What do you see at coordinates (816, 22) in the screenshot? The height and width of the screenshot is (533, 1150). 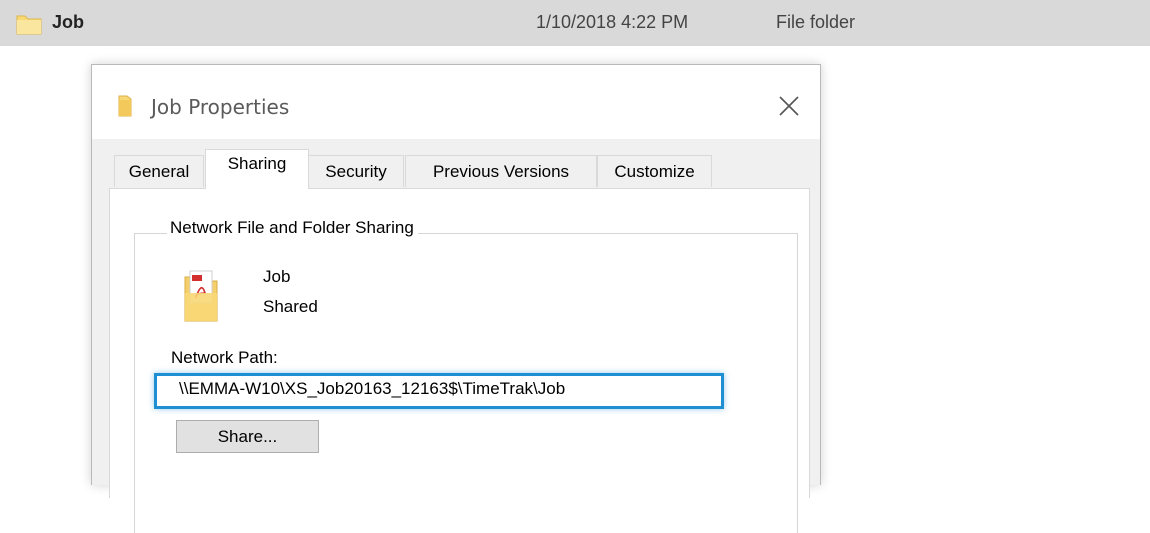 I see `file-type: File folder` at bounding box center [816, 22].